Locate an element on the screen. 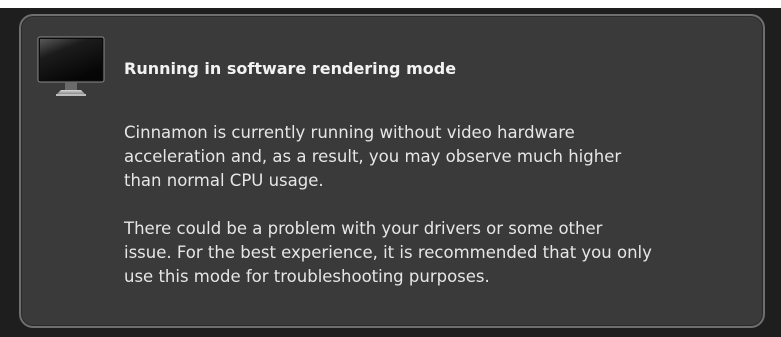  notification-title: Running in software rendering mode is located at coordinates (290, 68).